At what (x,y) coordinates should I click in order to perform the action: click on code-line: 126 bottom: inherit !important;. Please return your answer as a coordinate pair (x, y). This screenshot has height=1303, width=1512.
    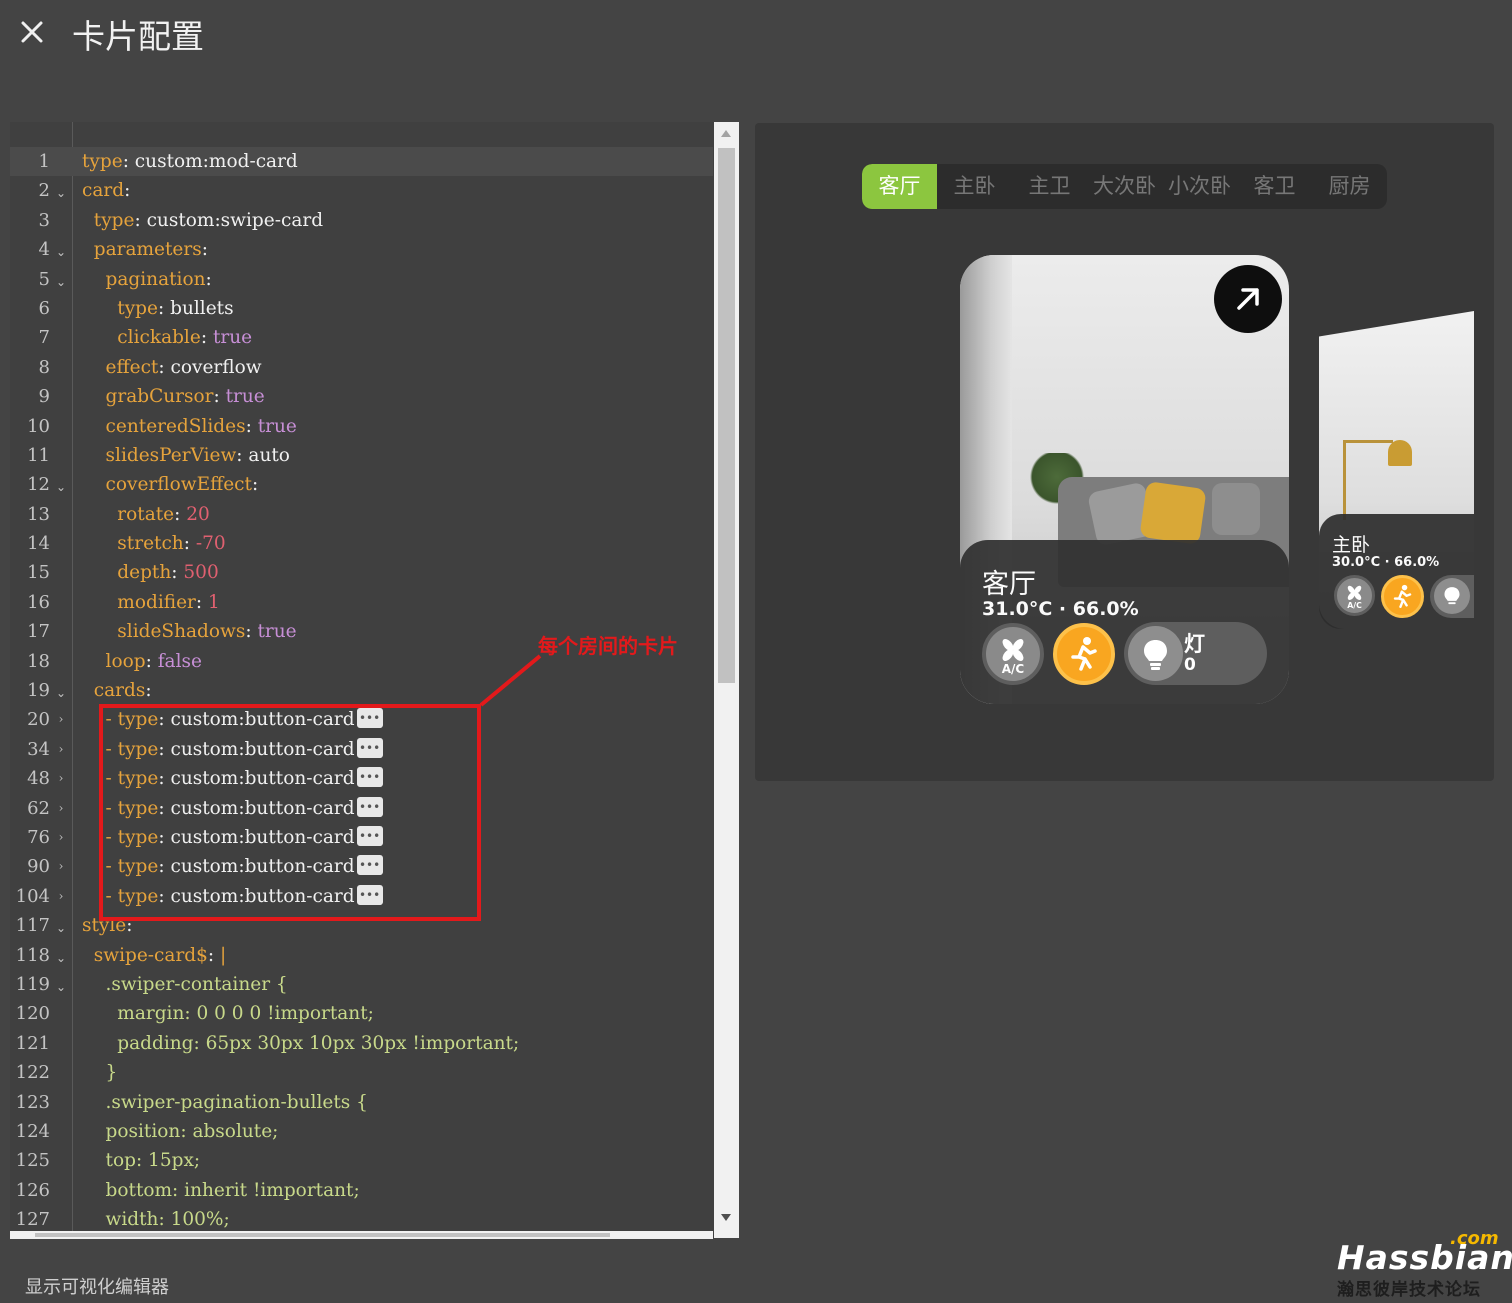
    Looking at the image, I should click on (361, 1190).